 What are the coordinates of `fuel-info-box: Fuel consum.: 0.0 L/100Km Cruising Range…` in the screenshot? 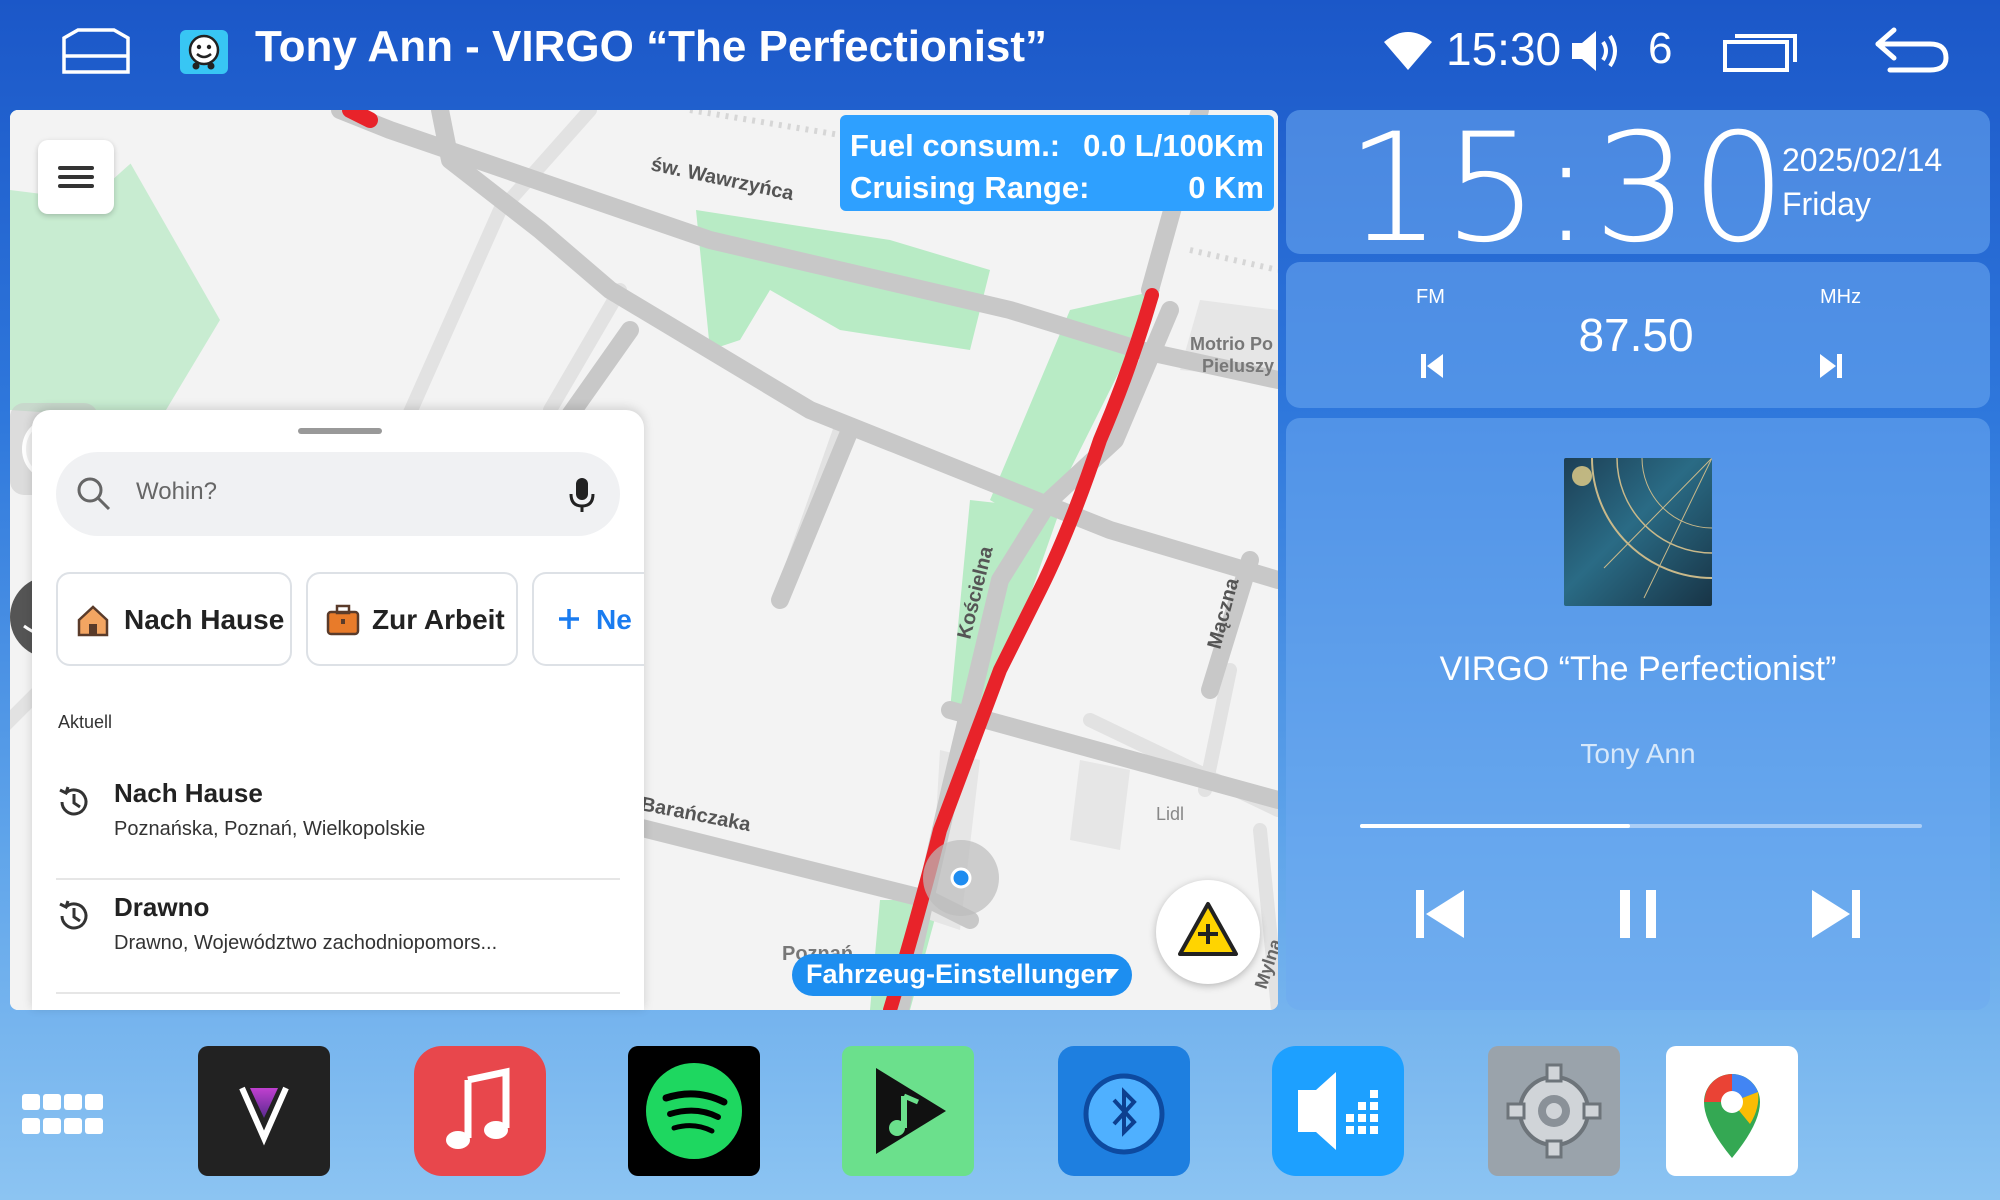 It's located at (1057, 163).